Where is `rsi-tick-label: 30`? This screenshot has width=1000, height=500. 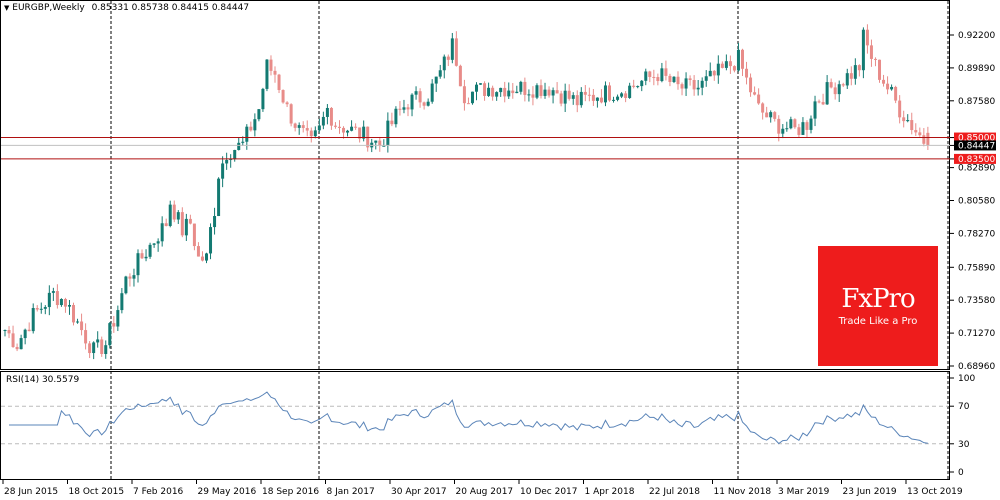
rsi-tick-label: 30 is located at coordinates (964, 445).